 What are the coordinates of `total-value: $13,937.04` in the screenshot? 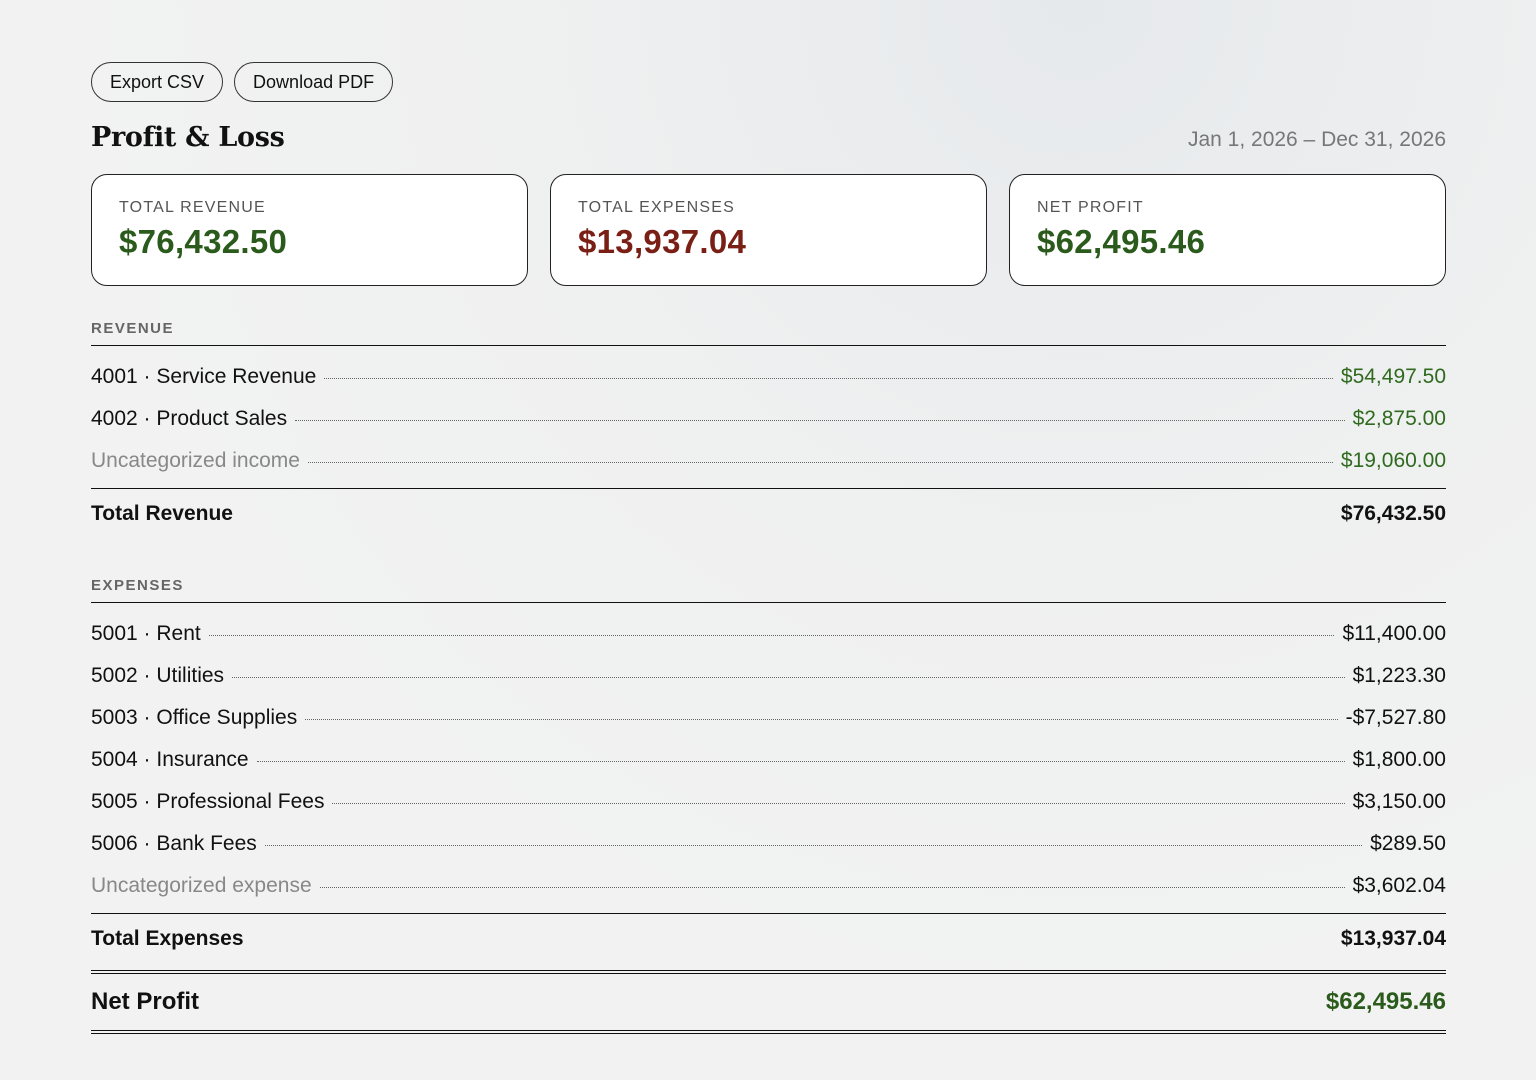 It's located at (1393, 938).